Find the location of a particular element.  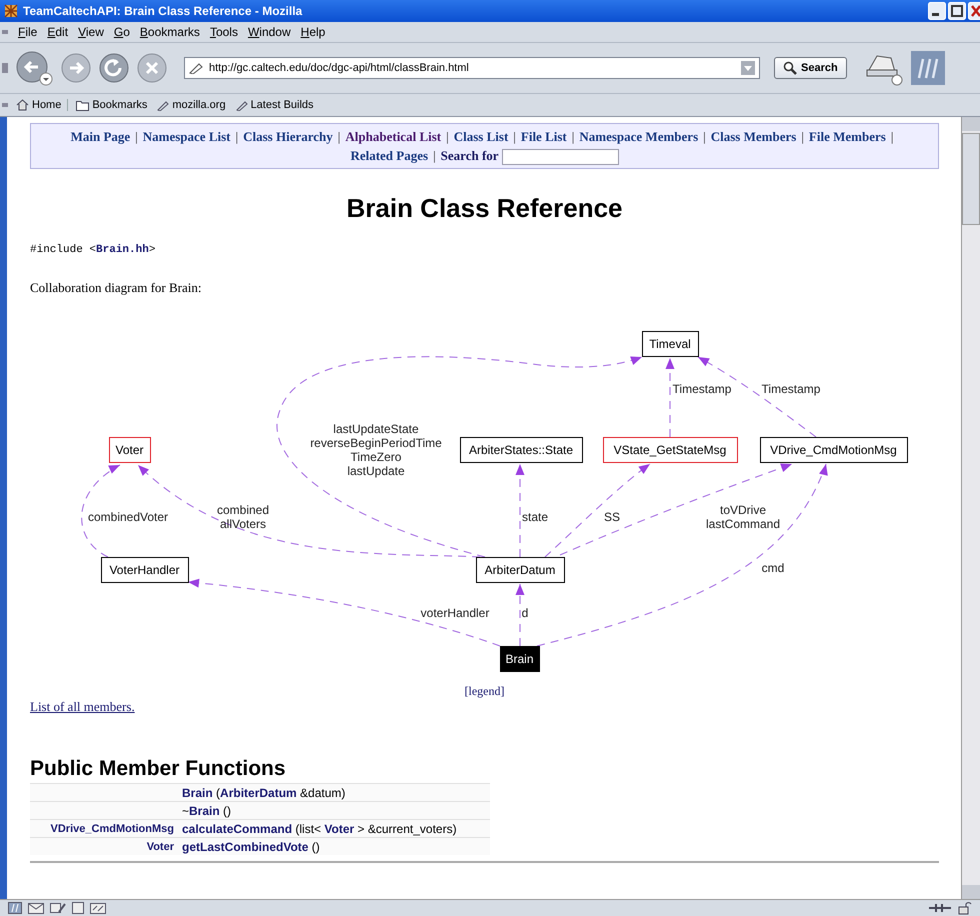

menu-item: File is located at coordinates (28, 32).